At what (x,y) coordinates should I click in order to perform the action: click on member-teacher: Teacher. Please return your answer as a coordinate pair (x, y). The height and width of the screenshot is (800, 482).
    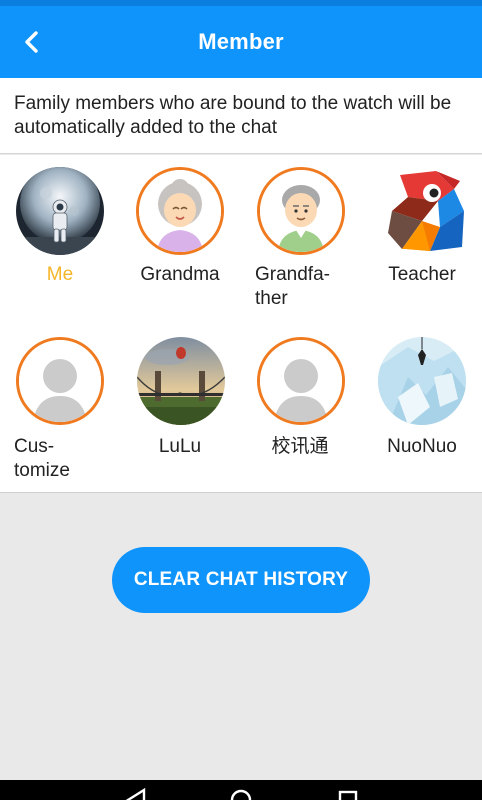
    Looking at the image, I should click on (422, 235).